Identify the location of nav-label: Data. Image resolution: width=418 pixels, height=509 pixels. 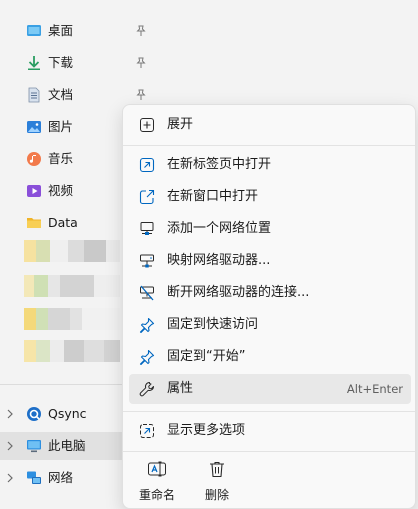
(63, 222).